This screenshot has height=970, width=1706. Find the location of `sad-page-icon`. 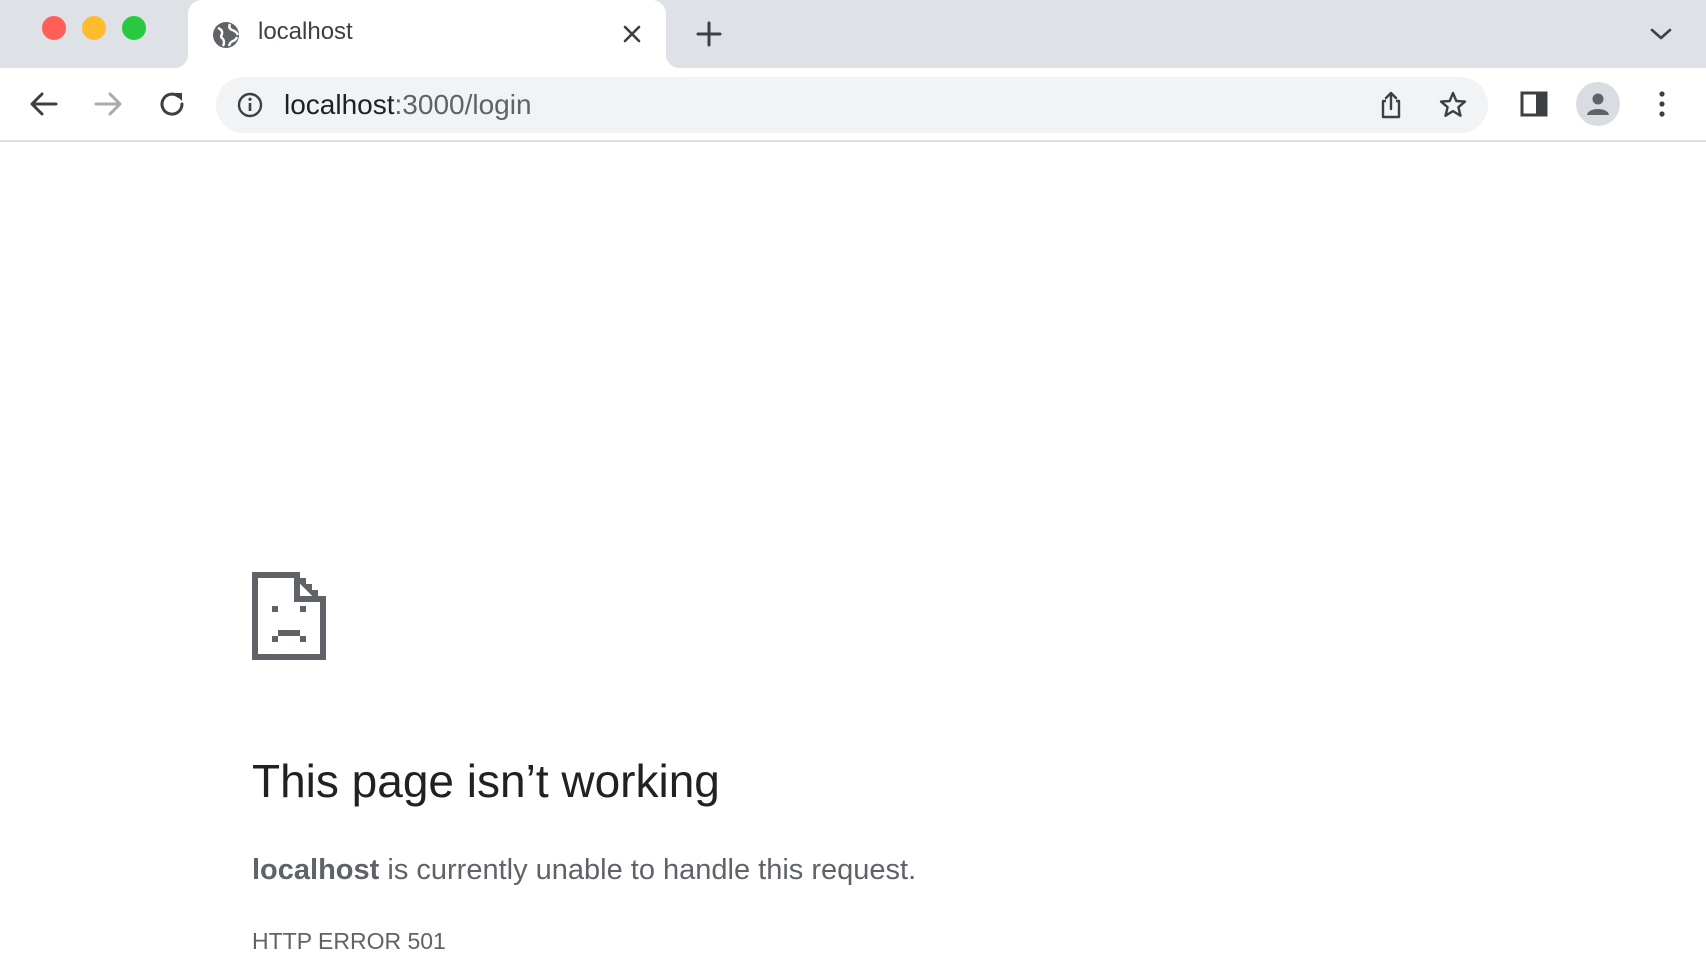

sad-page-icon is located at coordinates (289, 616).